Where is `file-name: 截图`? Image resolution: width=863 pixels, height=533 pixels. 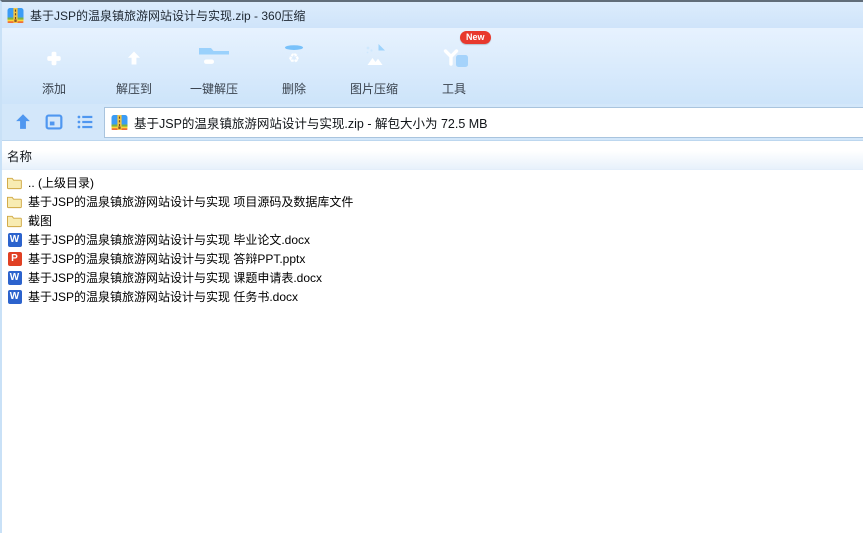
file-name: 截图 is located at coordinates (40, 221).